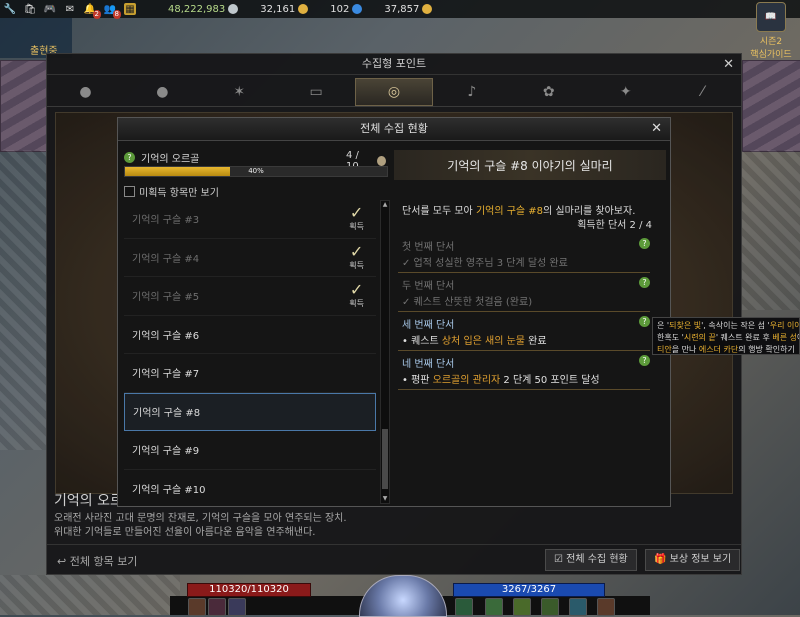 This screenshot has width=800, height=617. What do you see at coordinates (10, 9) in the screenshot?
I see `wrench-icon: 🔧` at bounding box center [10, 9].